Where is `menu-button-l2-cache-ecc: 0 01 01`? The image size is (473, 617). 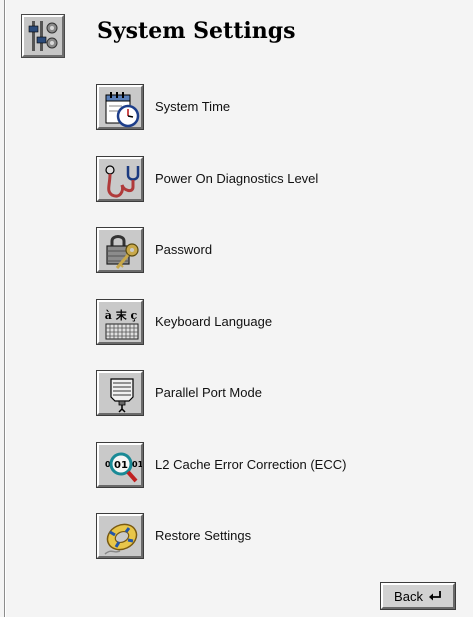 menu-button-l2-cache-ecc: 0 01 01 is located at coordinates (120, 465).